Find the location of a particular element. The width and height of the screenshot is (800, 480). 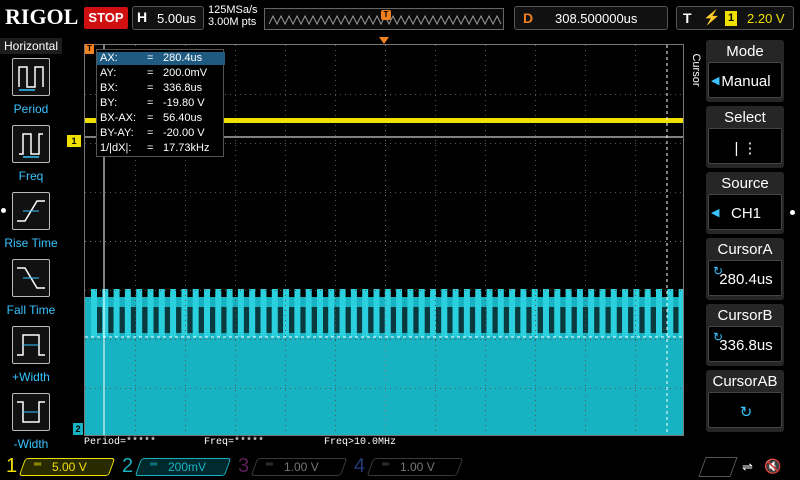

cursor-row-by: BY: = -19.80 V is located at coordinates (161, 103).